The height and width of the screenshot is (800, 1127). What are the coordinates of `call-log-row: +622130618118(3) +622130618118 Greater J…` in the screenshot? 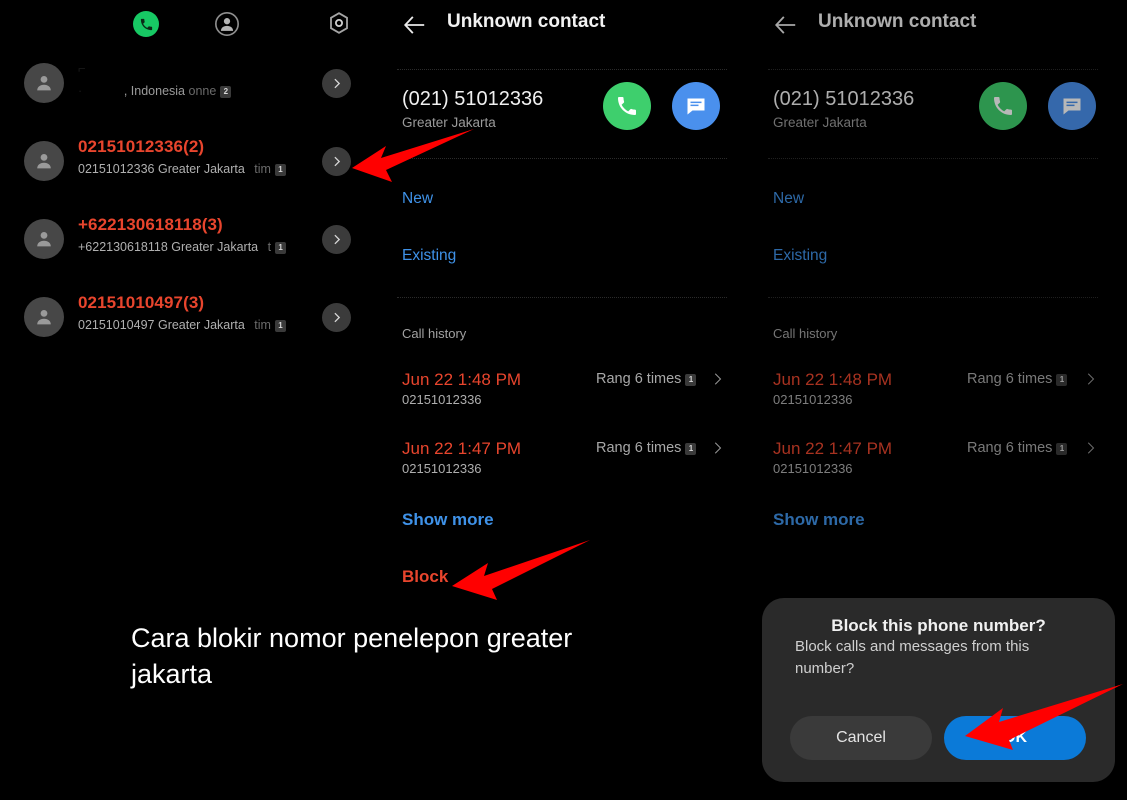 It's located at (190, 242).